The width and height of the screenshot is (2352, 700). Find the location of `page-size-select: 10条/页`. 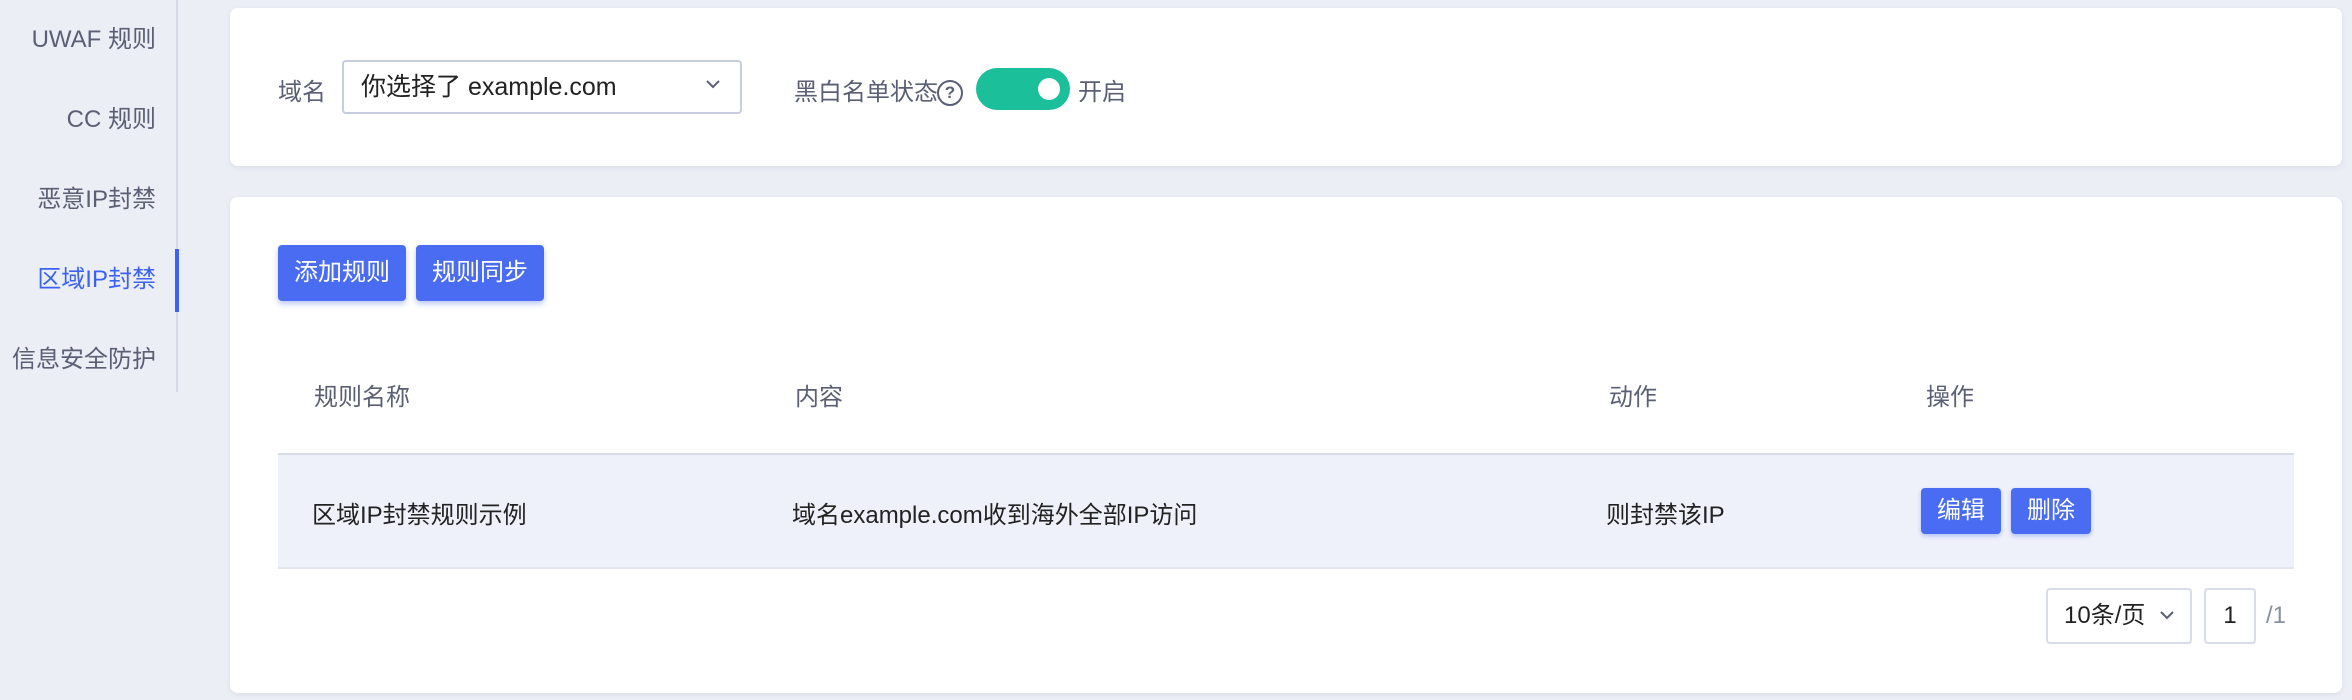

page-size-select: 10条/页 is located at coordinates (2119, 616).